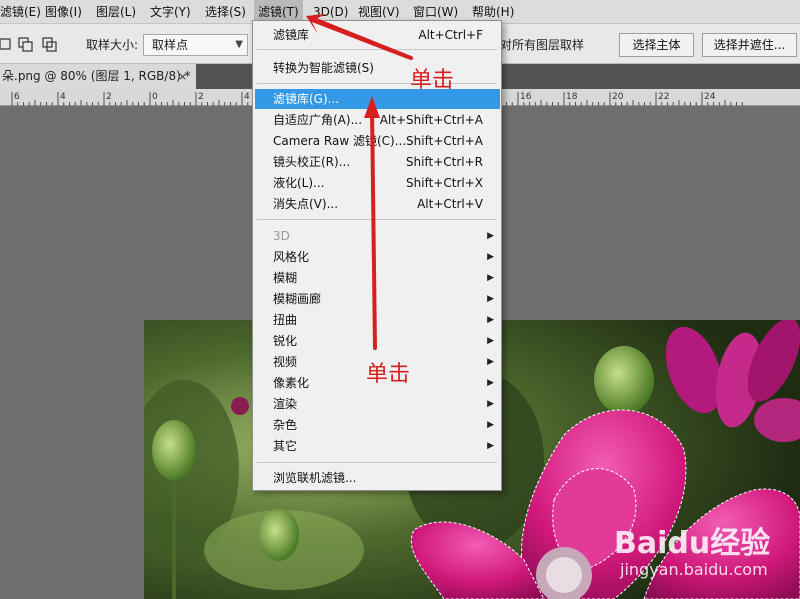 Image resolution: width=800 pixels, height=599 pixels. What do you see at coordinates (432, 80) in the screenshot?
I see `annotation-click-top: 单击` at bounding box center [432, 80].